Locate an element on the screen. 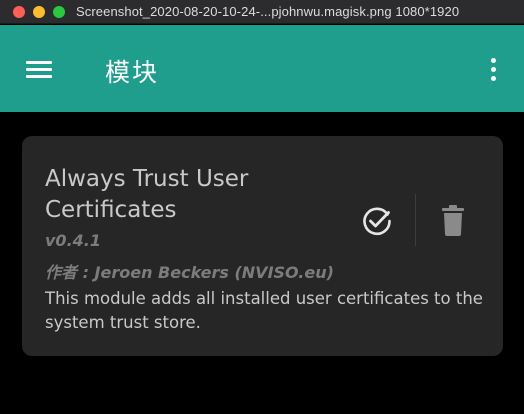 Image resolution: width=524 pixels, height=414 pixels. close-window-button is located at coordinates (19, 12).